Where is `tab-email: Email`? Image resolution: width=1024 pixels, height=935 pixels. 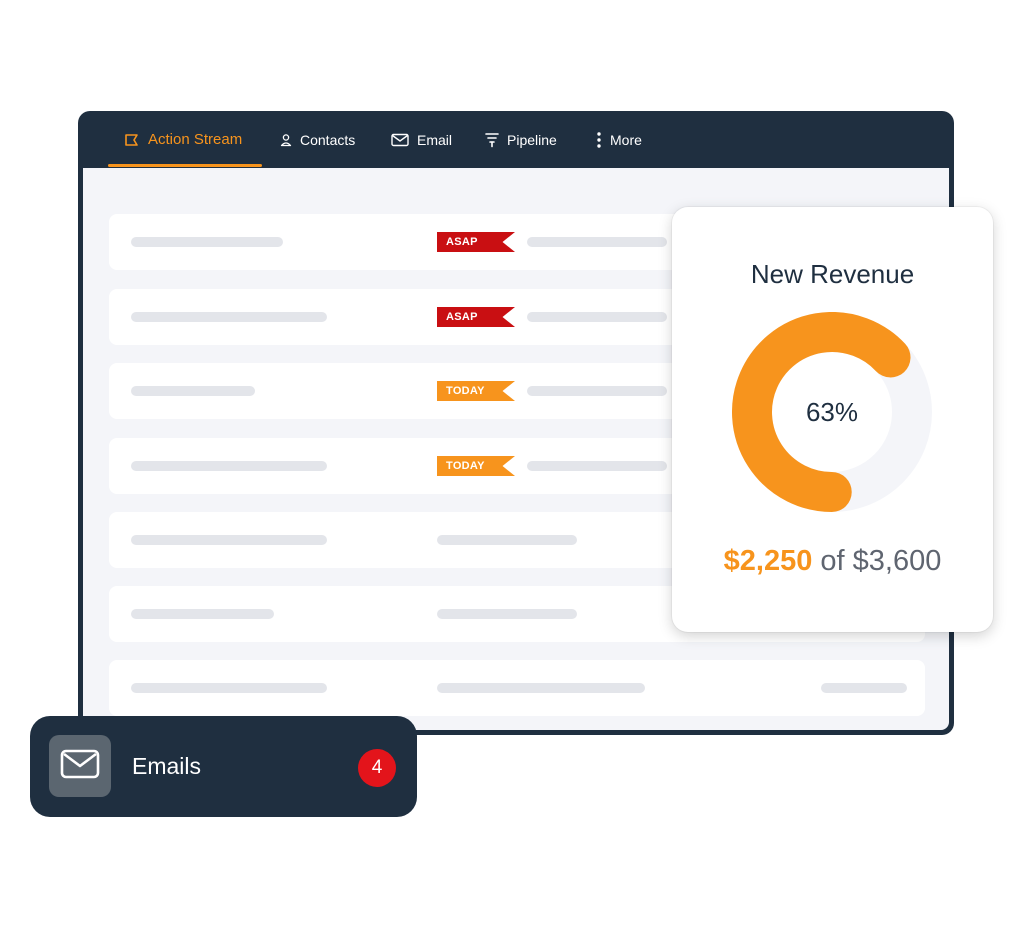 tab-email: Email is located at coordinates (421, 139).